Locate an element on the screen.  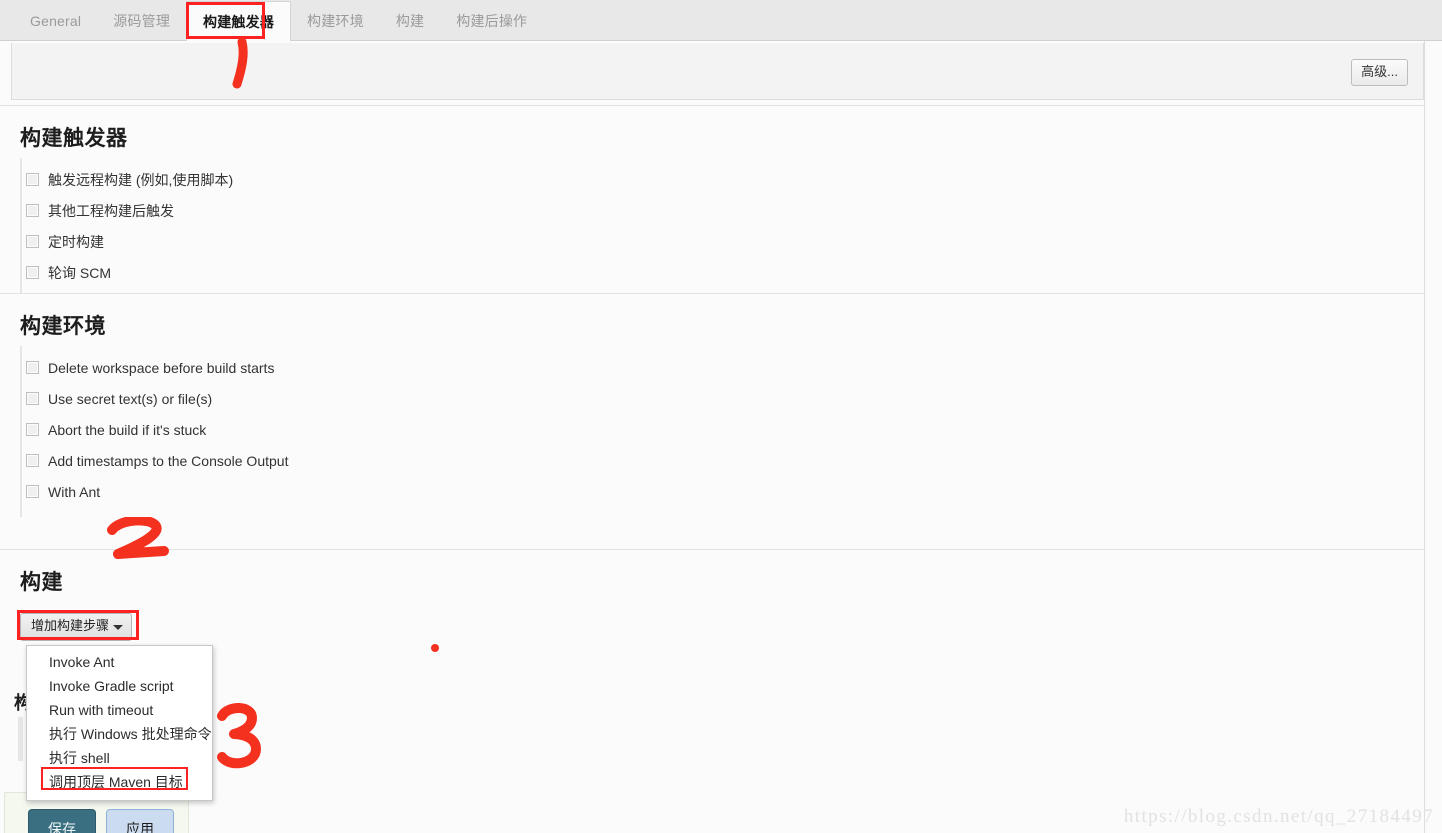
option-row: Abort the build if it's stuck is located at coordinates (723, 429).